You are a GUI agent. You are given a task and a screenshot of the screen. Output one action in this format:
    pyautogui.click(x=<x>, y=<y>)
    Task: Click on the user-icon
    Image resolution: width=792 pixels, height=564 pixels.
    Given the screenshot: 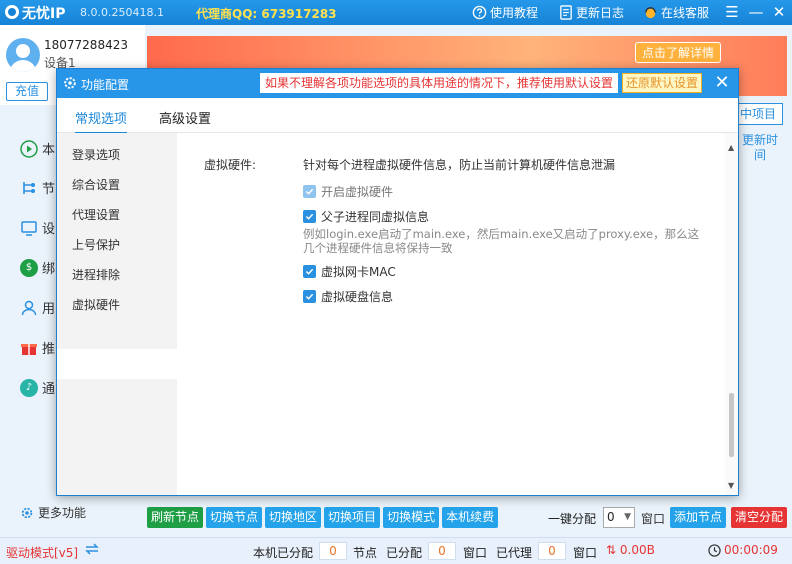 What is the action you would take?
    pyautogui.click(x=29, y=307)
    